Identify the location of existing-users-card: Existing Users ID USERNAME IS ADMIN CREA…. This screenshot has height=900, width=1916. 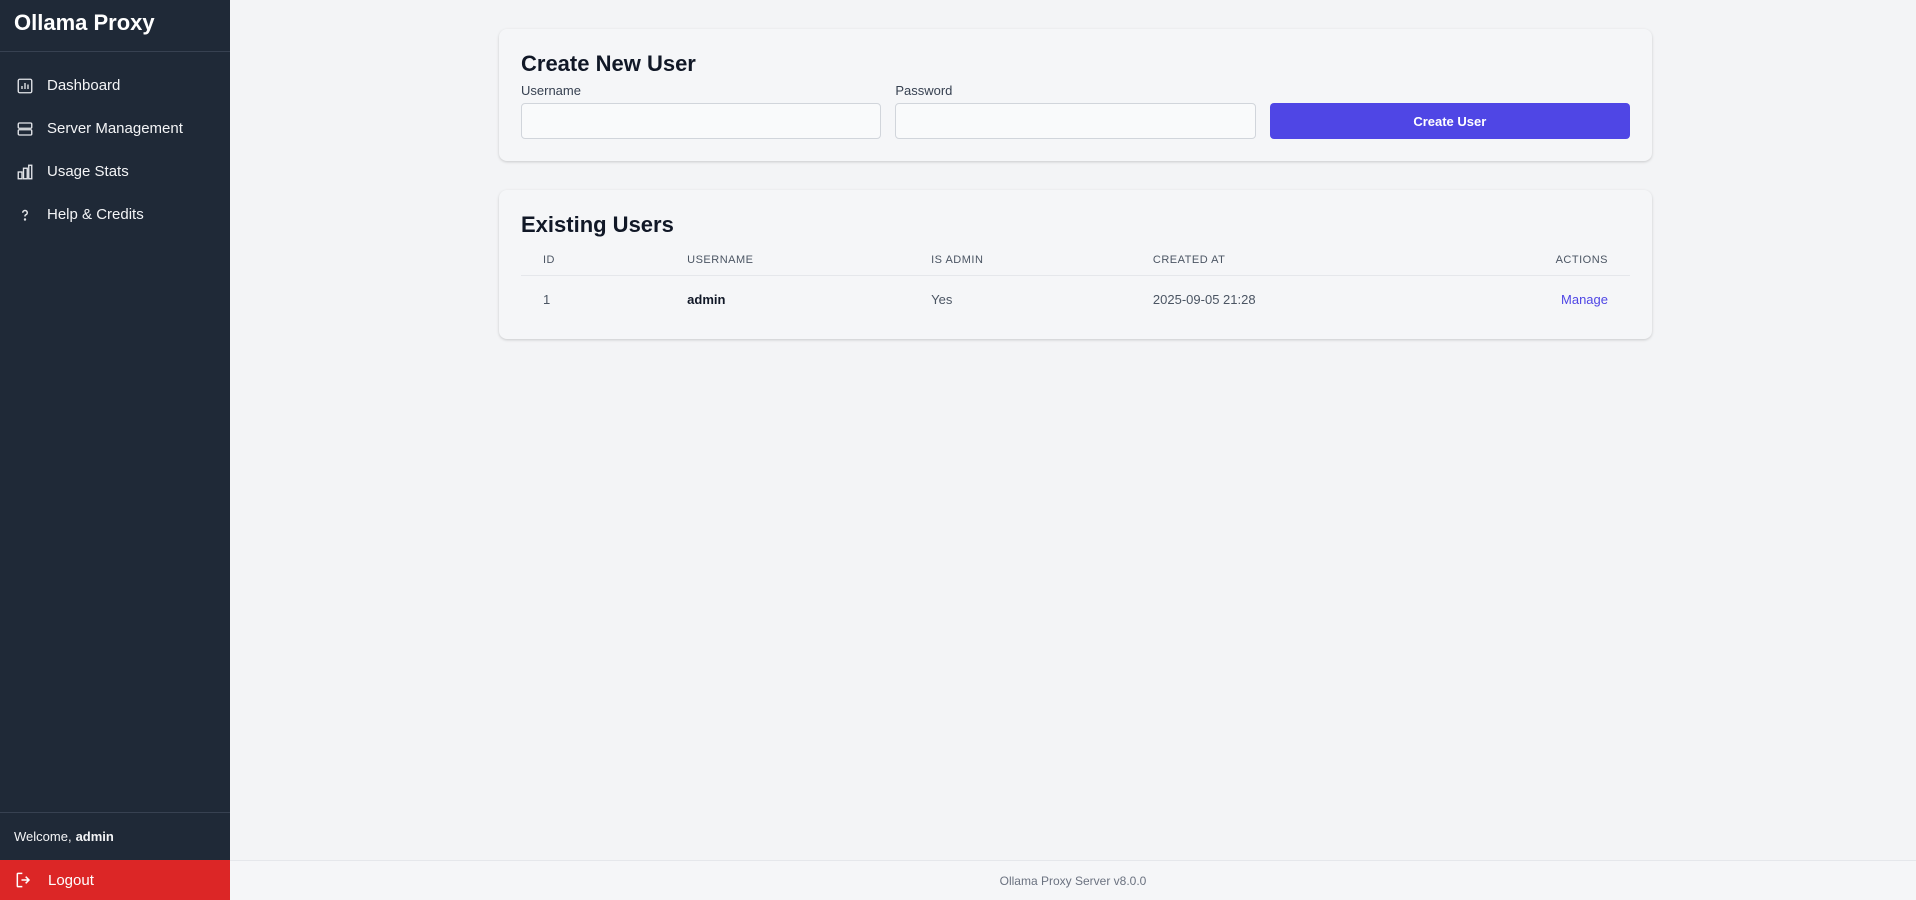
(1075, 264).